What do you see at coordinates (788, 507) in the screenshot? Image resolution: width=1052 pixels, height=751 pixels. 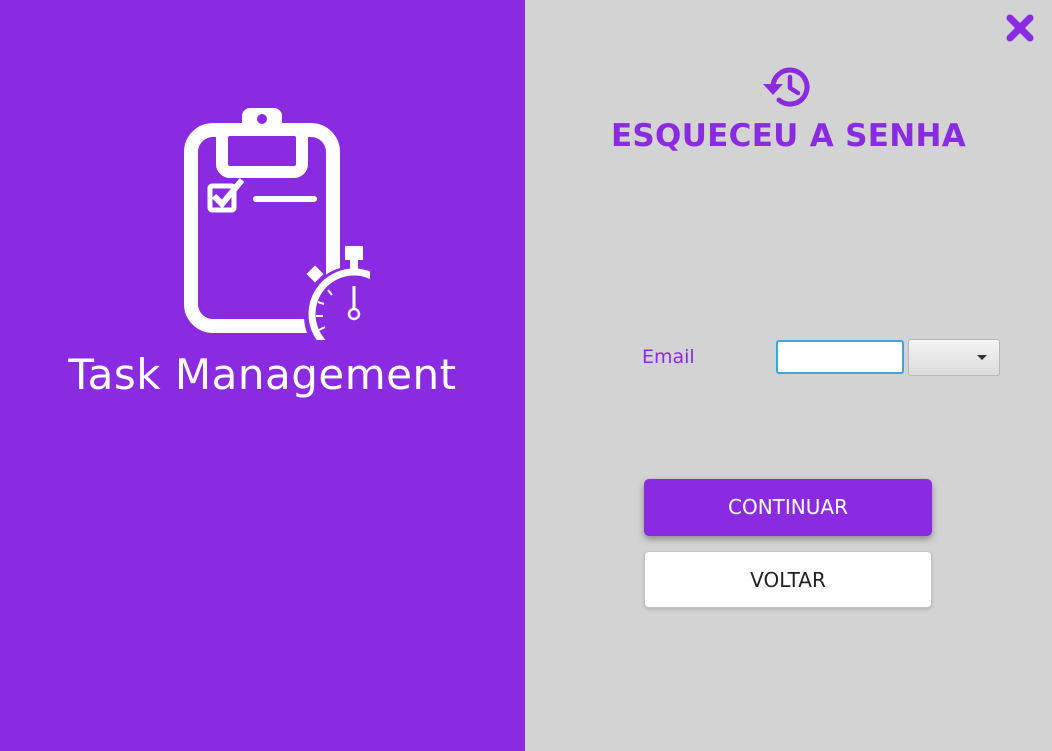 I see `continue-button: CONTINUAR` at bounding box center [788, 507].